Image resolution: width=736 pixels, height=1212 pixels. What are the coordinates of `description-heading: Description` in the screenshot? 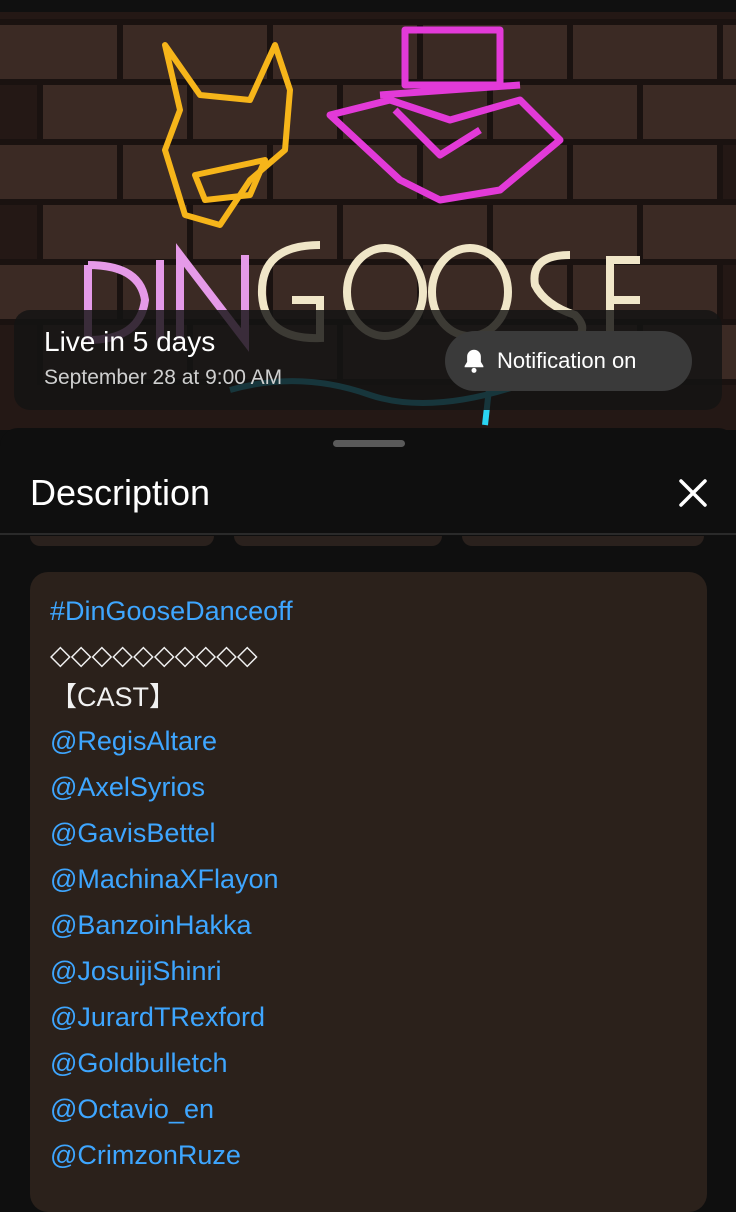 It's located at (120, 492).